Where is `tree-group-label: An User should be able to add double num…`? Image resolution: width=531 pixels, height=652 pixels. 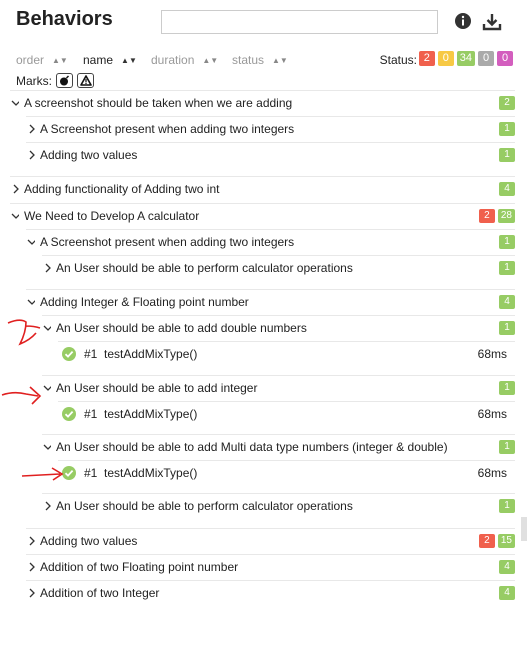 tree-group-label: An User should be able to add double num… is located at coordinates (181, 328).